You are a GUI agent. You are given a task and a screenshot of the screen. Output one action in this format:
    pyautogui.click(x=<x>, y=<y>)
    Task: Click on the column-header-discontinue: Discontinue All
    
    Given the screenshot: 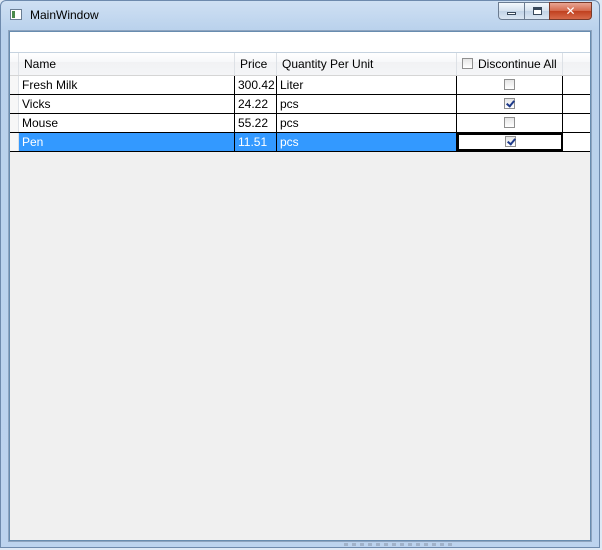 What is the action you would take?
    pyautogui.click(x=510, y=64)
    